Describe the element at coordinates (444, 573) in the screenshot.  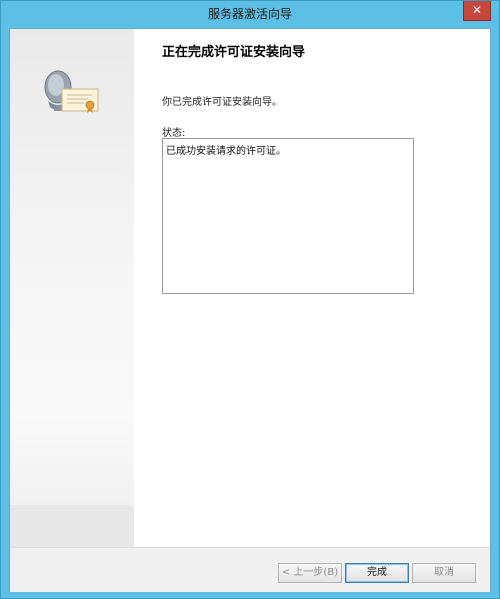
I see `cancel-button: 取消` at that location.